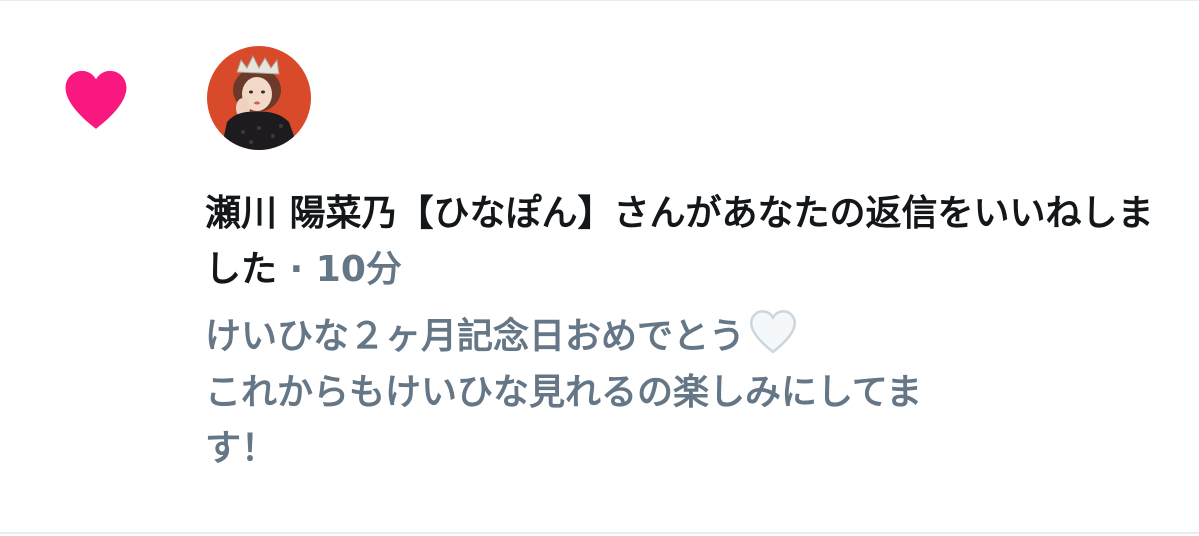  Describe the element at coordinates (475, 336) in the screenshot. I see `tweet-line-text: けいひな２ヶ月記念日おめでとう` at that location.